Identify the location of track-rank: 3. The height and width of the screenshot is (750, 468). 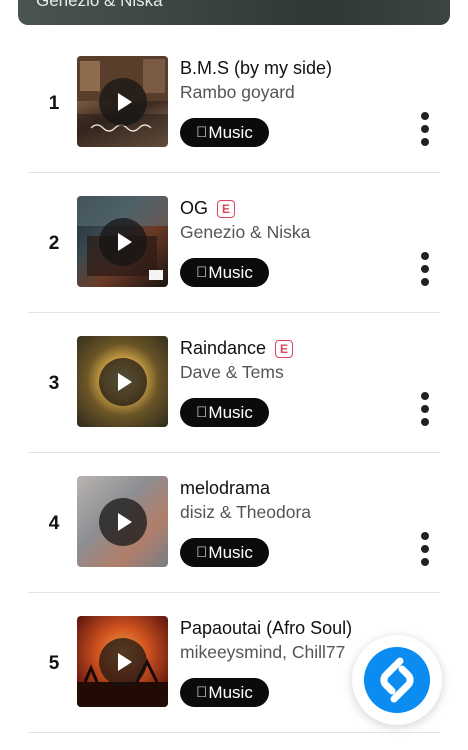
(54, 383).